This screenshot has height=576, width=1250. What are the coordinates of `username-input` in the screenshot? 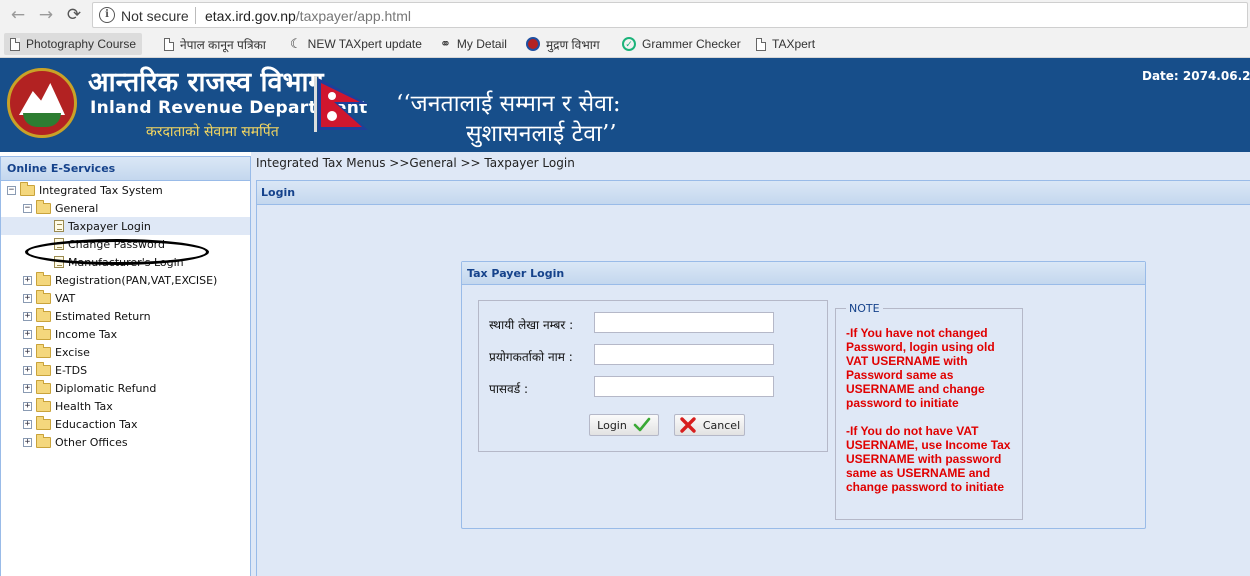 It's located at (684, 354).